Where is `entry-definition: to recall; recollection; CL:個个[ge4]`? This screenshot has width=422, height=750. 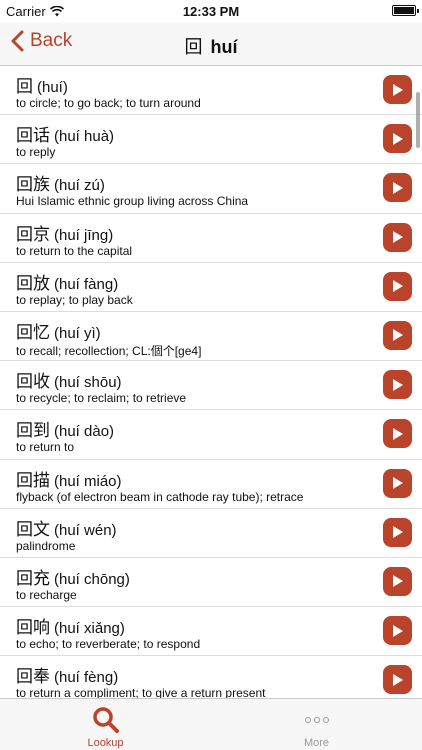
entry-definition: to recall; recollection; CL:個个[ge4] is located at coordinates (109, 350).